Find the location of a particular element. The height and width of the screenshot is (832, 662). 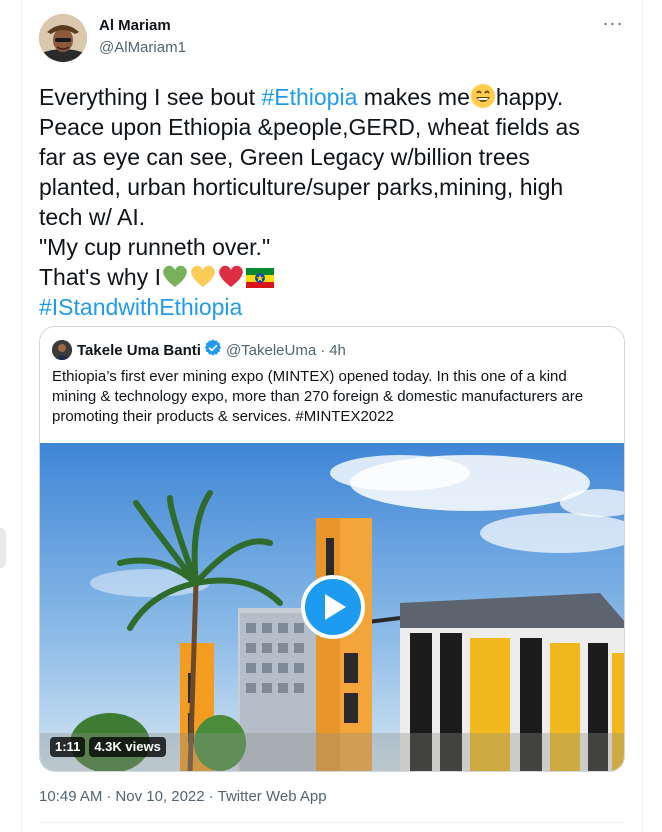

tweet-date: Nov 10, 2022 is located at coordinates (159, 796).